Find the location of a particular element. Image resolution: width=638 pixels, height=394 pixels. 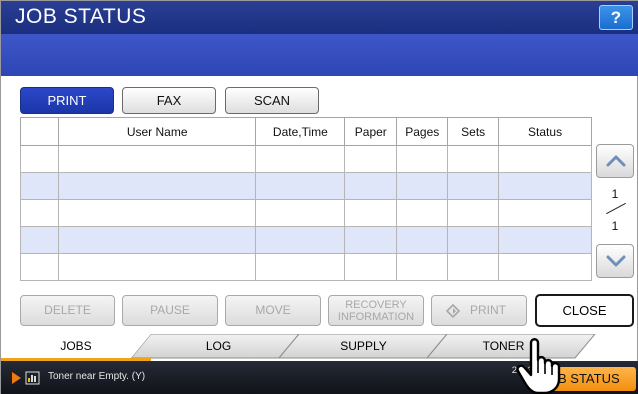

page-title: JOB STATUS is located at coordinates (81, 16).